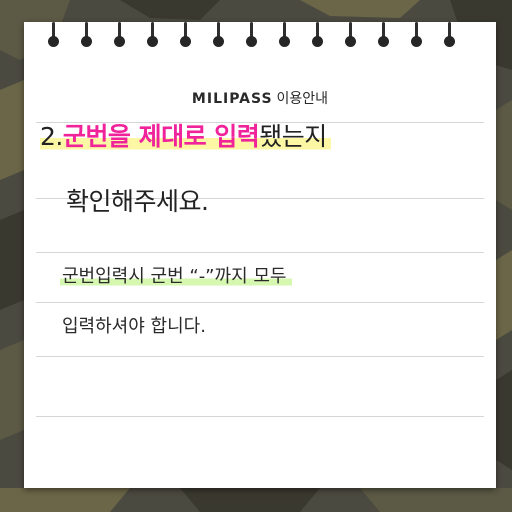 The width and height of the screenshot is (512, 512). What do you see at coordinates (137, 201) in the screenshot?
I see `notice-title-line2: 확인해주세요.` at bounding box center [137, 201].